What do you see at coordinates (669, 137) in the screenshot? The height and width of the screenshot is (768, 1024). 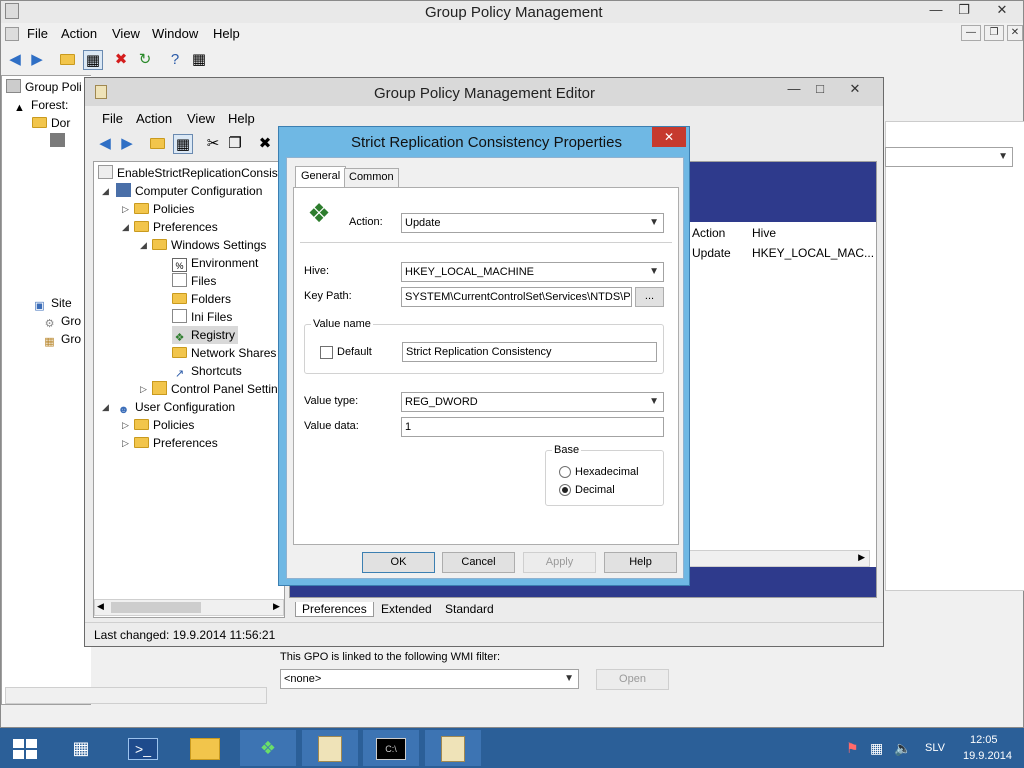 I see `dialog-close-button: ✕` at bounding box center [669, 137].